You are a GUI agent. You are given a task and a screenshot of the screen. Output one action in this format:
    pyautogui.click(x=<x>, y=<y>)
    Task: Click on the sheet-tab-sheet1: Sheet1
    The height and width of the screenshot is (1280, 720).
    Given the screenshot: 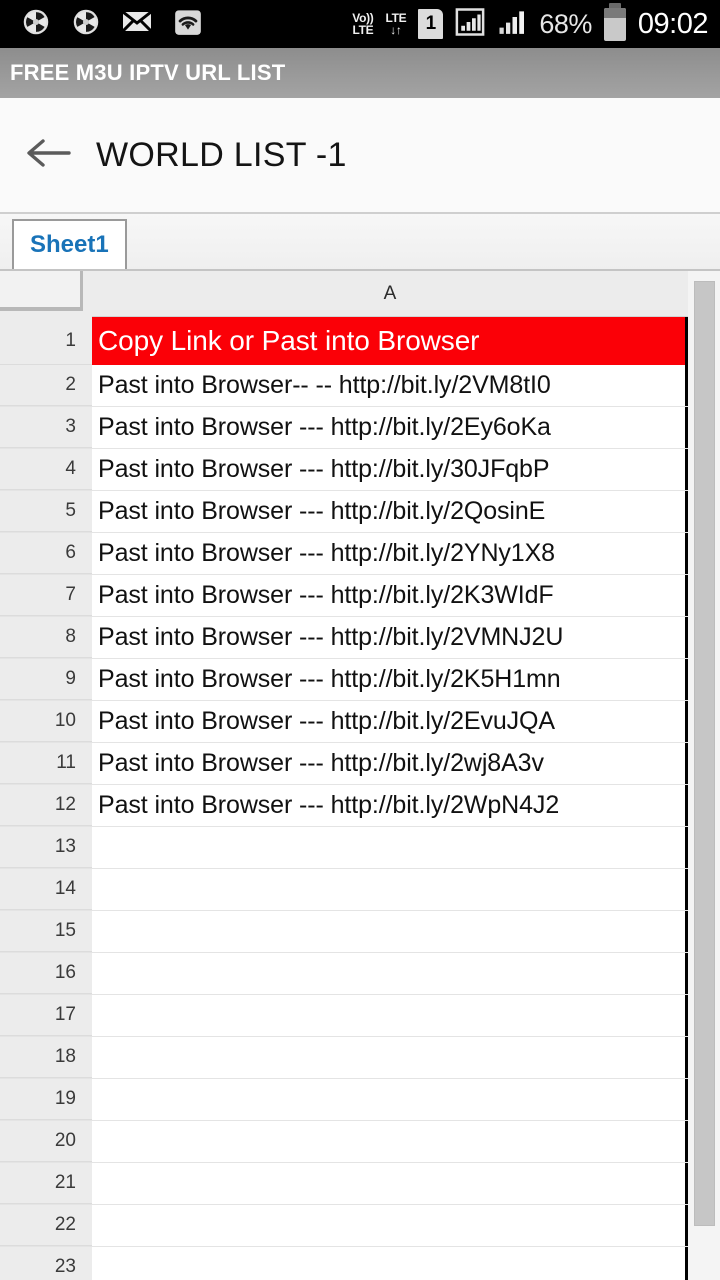 What is the action you would take?
    pyautogui.click(x=69, y=244)
    